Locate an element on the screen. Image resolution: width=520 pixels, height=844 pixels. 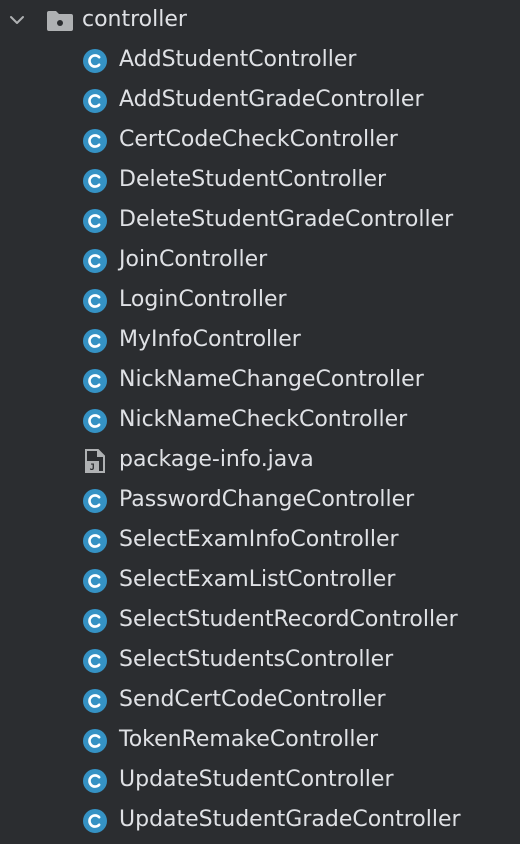
tree-item: JoinController is located at coordinates (260, 260).